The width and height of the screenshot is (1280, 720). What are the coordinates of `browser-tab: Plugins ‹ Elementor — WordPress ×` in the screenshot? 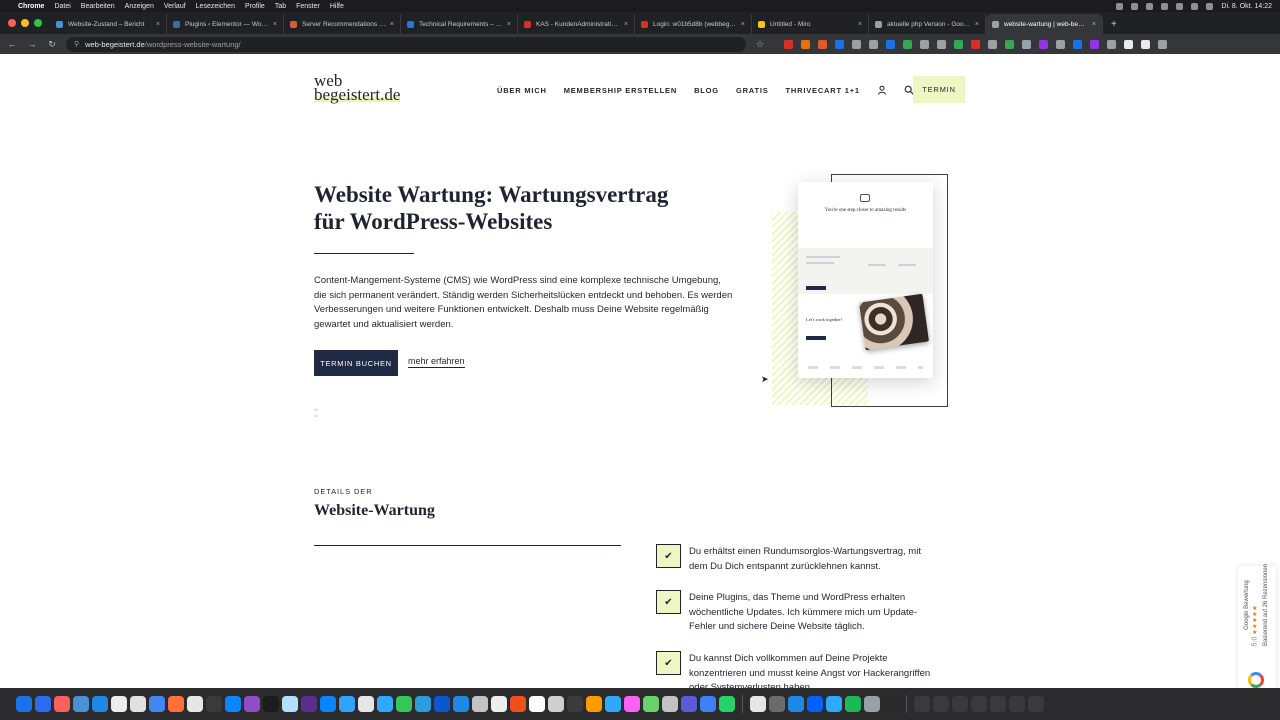 It's located at (225, 24).